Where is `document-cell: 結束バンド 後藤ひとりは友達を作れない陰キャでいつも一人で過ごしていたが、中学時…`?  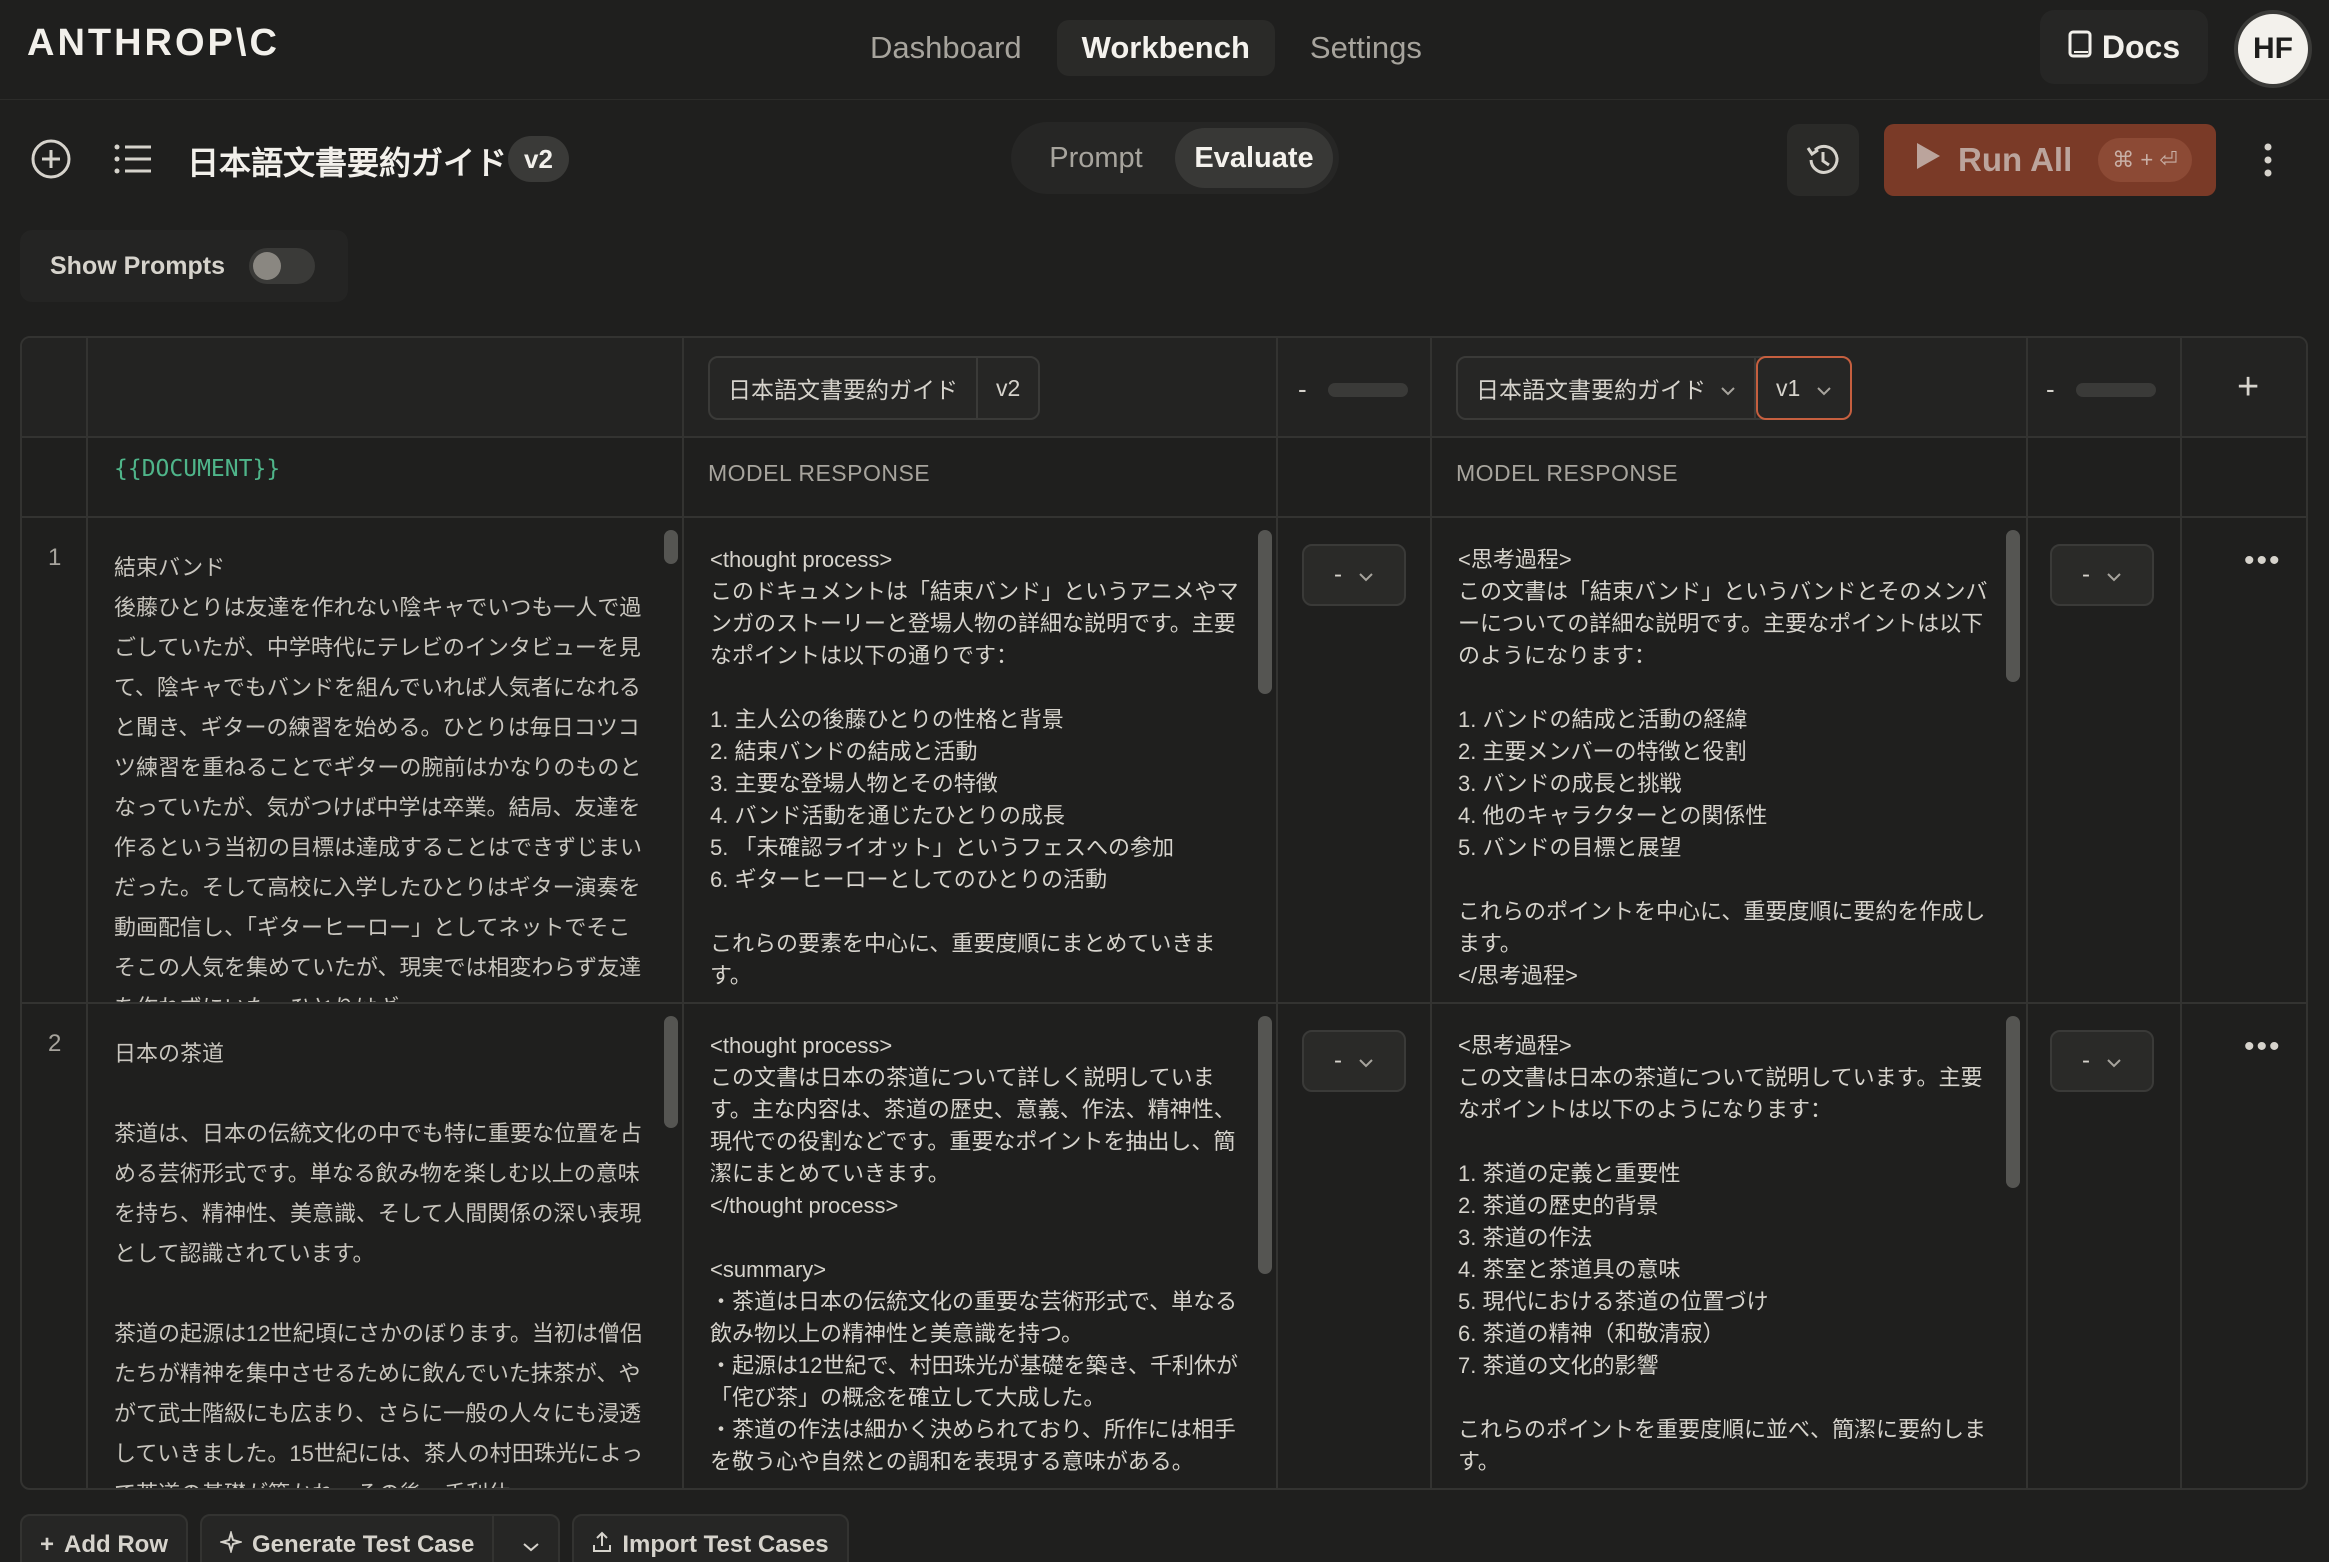 document-cell: 結束バンド 後藤ひとりは友達を作れない陰キャでいつも一人で過ごしていたが、中学時… is located at coordinates (379, 775).